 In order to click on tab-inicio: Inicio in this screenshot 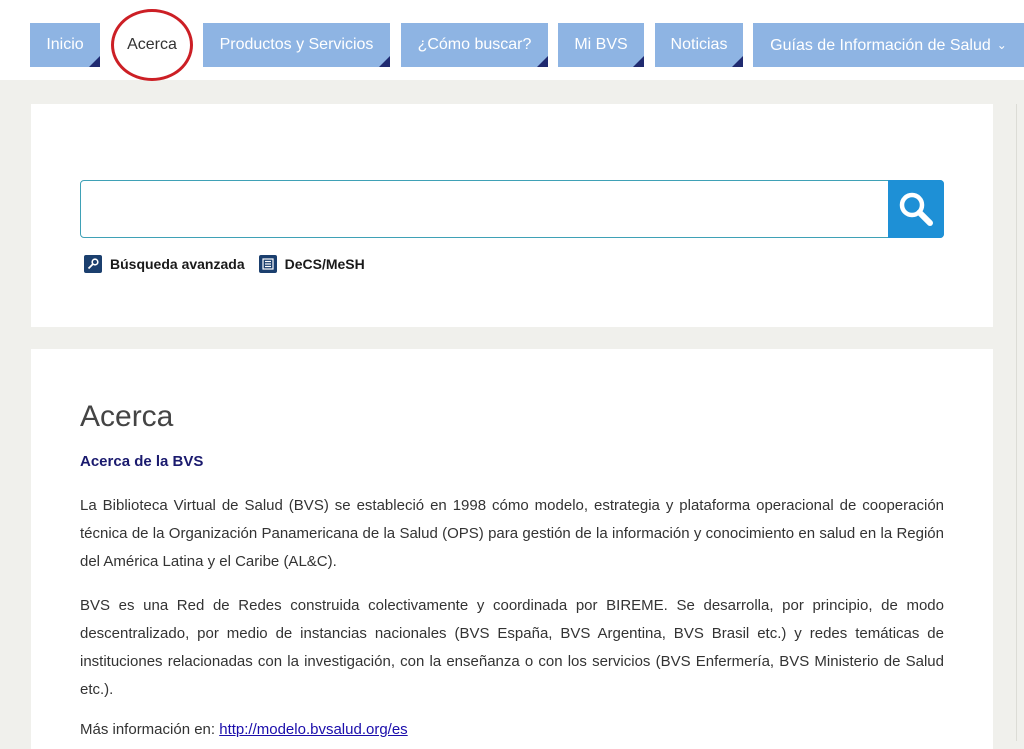, I will do `click(65, 45)`.